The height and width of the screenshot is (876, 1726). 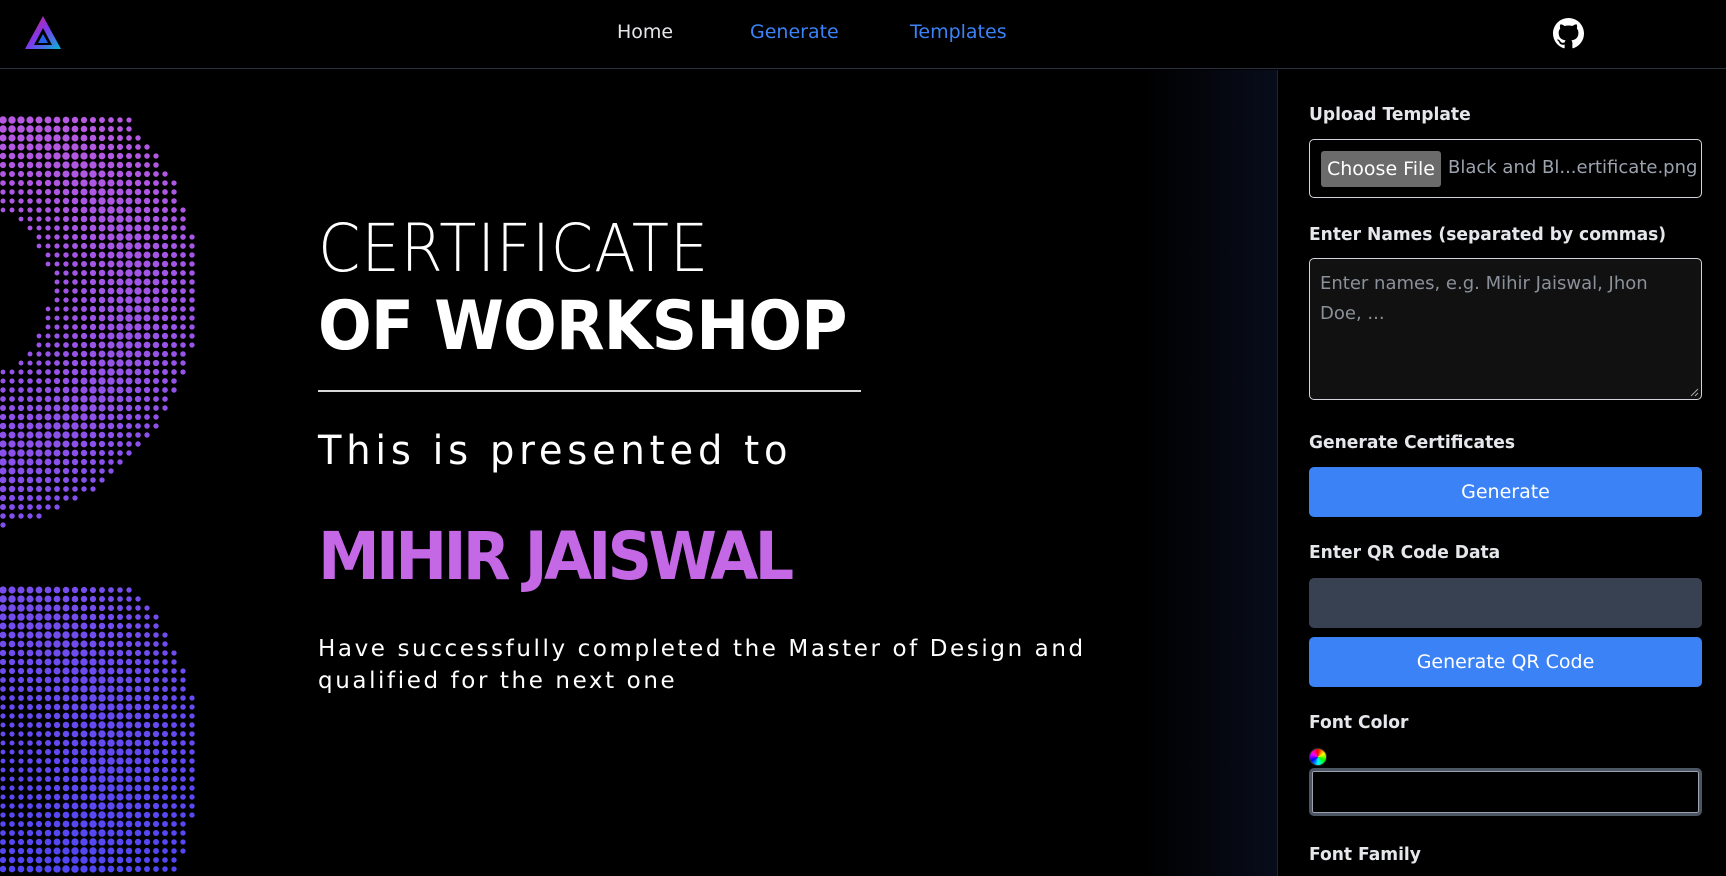 I want to click on certificate-title-line1: CERTIFICATE, so click(x=514, y=248).